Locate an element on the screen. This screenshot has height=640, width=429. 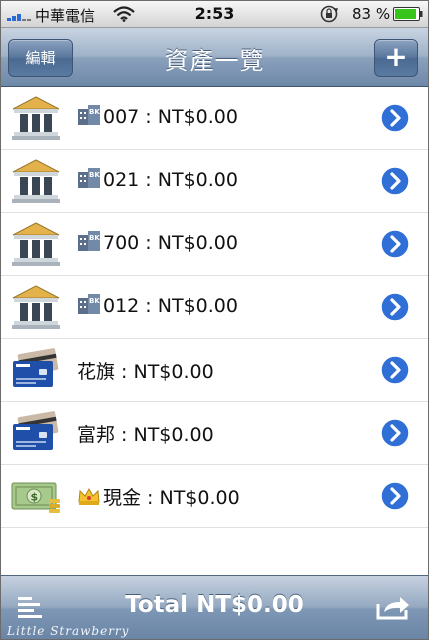
account-text: 現金 : NT$0.00 is located at coordinates (171, 498).